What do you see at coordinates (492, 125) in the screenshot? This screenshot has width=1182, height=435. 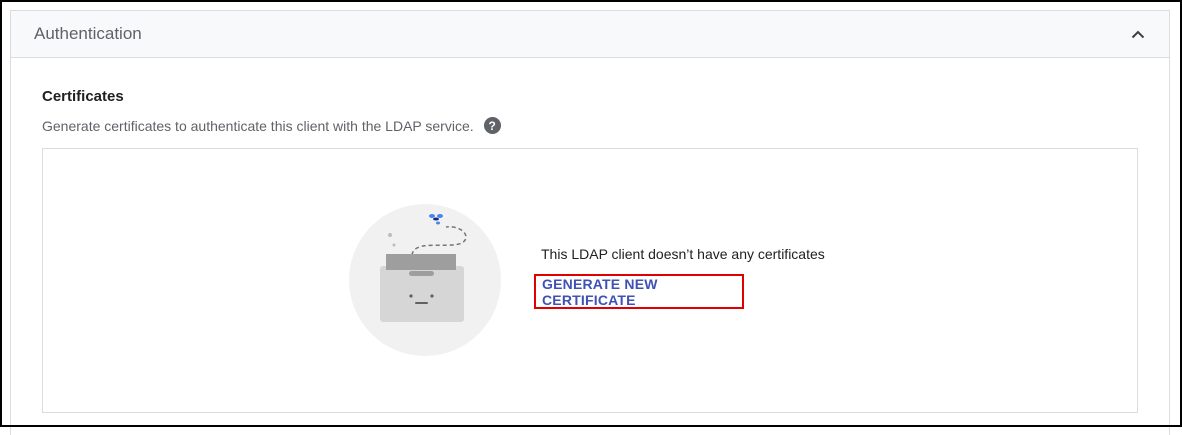 I see `help-icon: ?` at bounding box center [492, 125].